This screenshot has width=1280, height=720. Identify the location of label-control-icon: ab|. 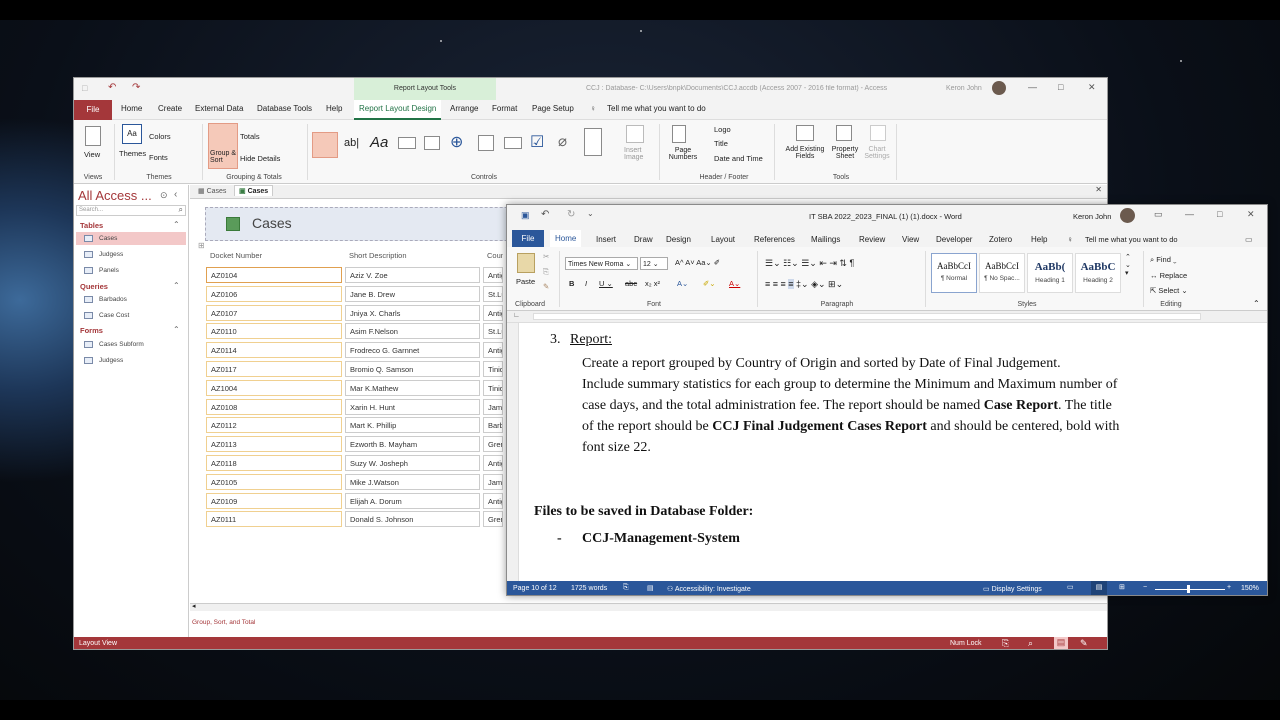
(351, 143).